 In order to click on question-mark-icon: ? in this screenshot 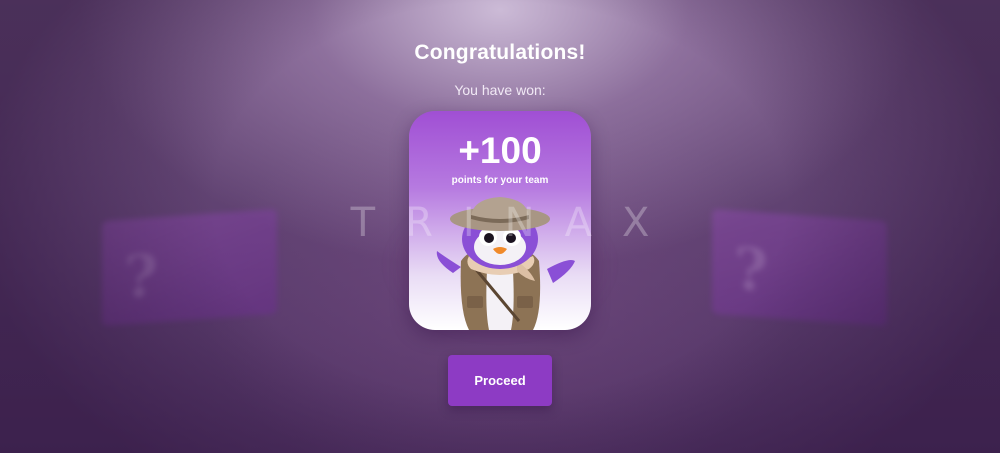, I will do `click(141, 276)`.